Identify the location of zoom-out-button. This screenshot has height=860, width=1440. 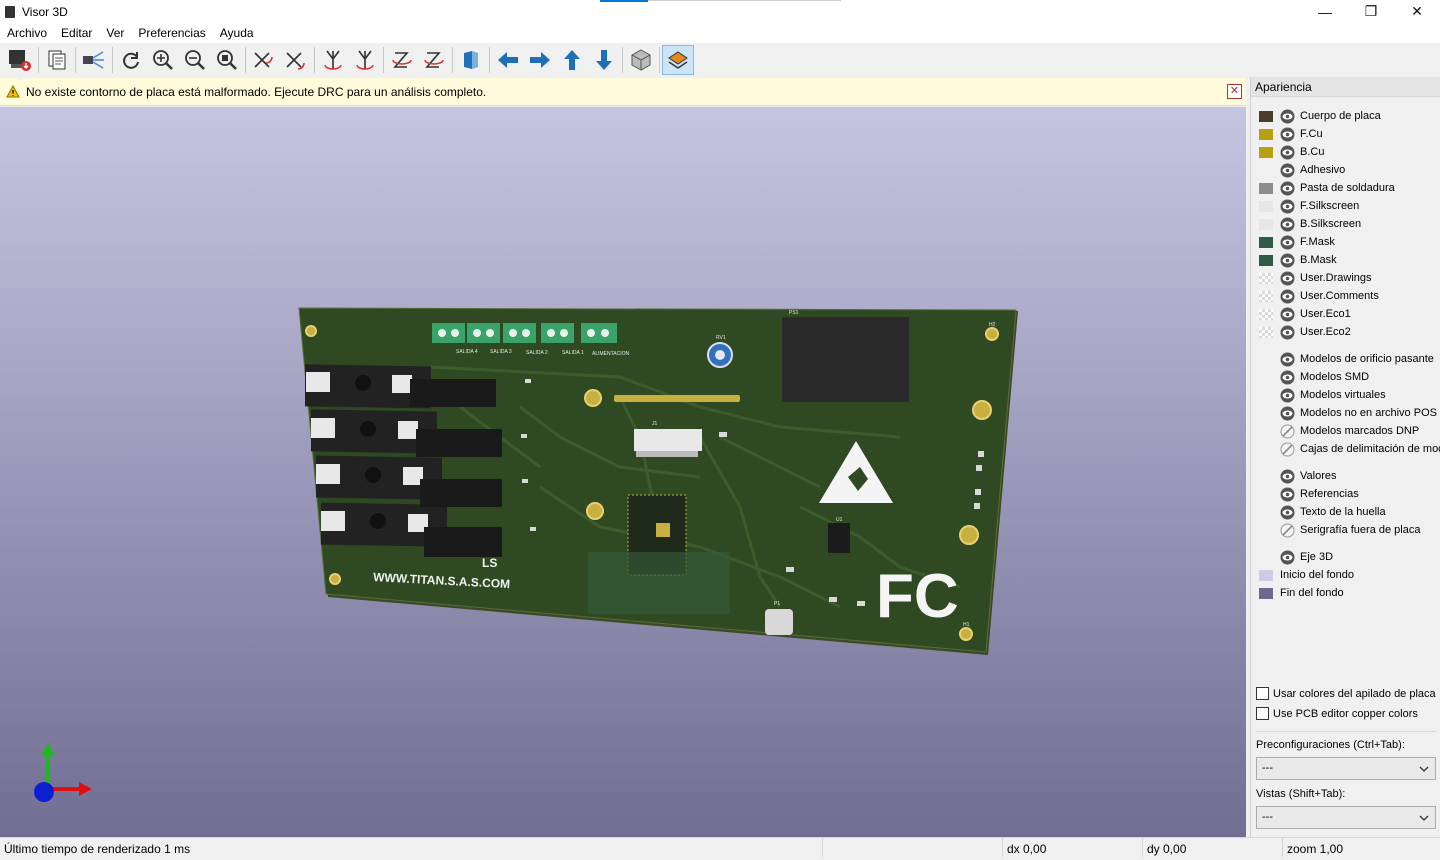
(195, 60).